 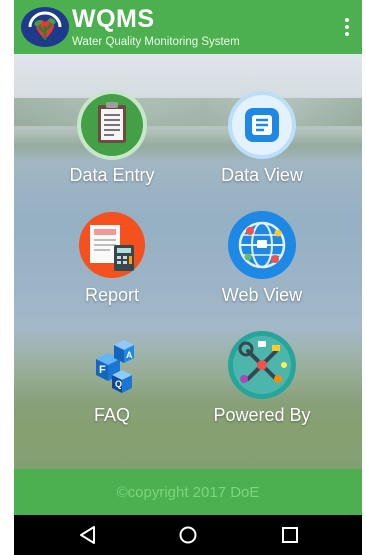 What do you see at coordinates (45, 27) in the screenshot?
I see `wqms-logo-icon` at bounding box center [45, 27].